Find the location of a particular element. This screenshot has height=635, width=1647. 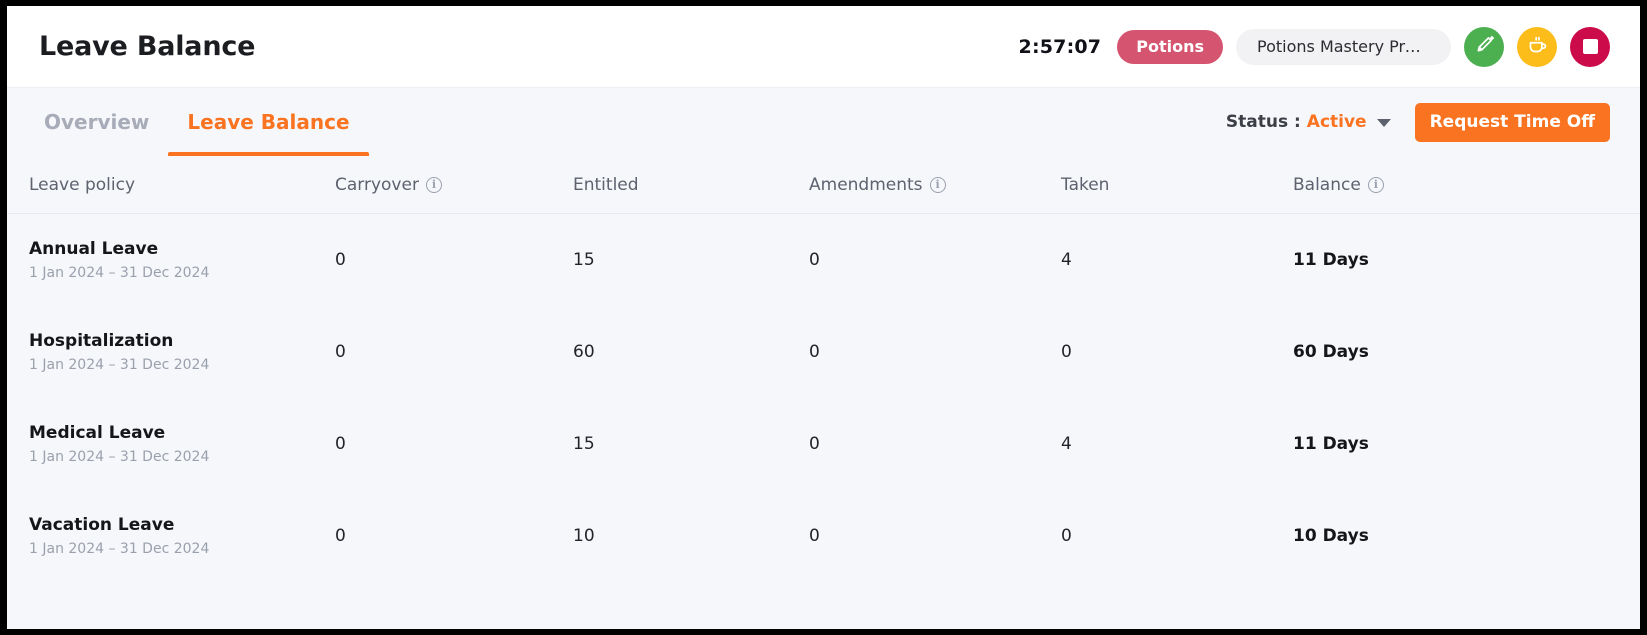

edit-note-button is located at coordinates (1484, 46).